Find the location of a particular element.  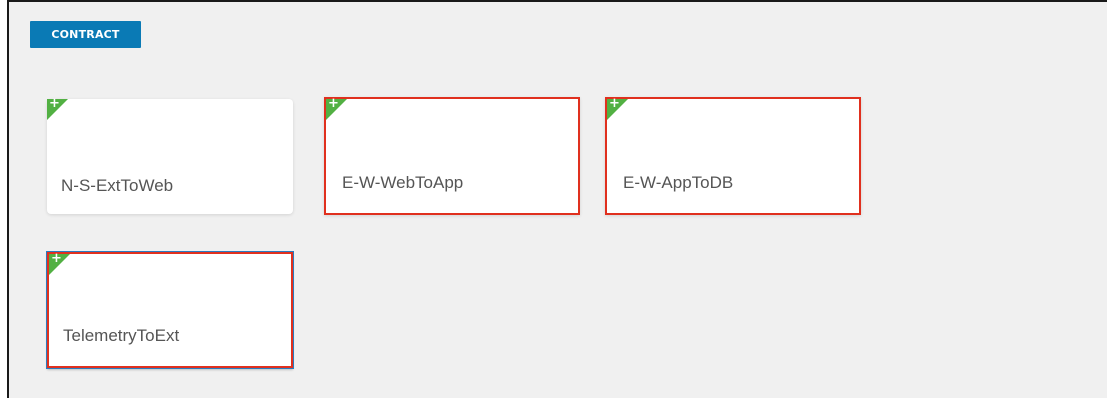

contract-section-badge: CONTRACT is located at coordinates (85, 34).